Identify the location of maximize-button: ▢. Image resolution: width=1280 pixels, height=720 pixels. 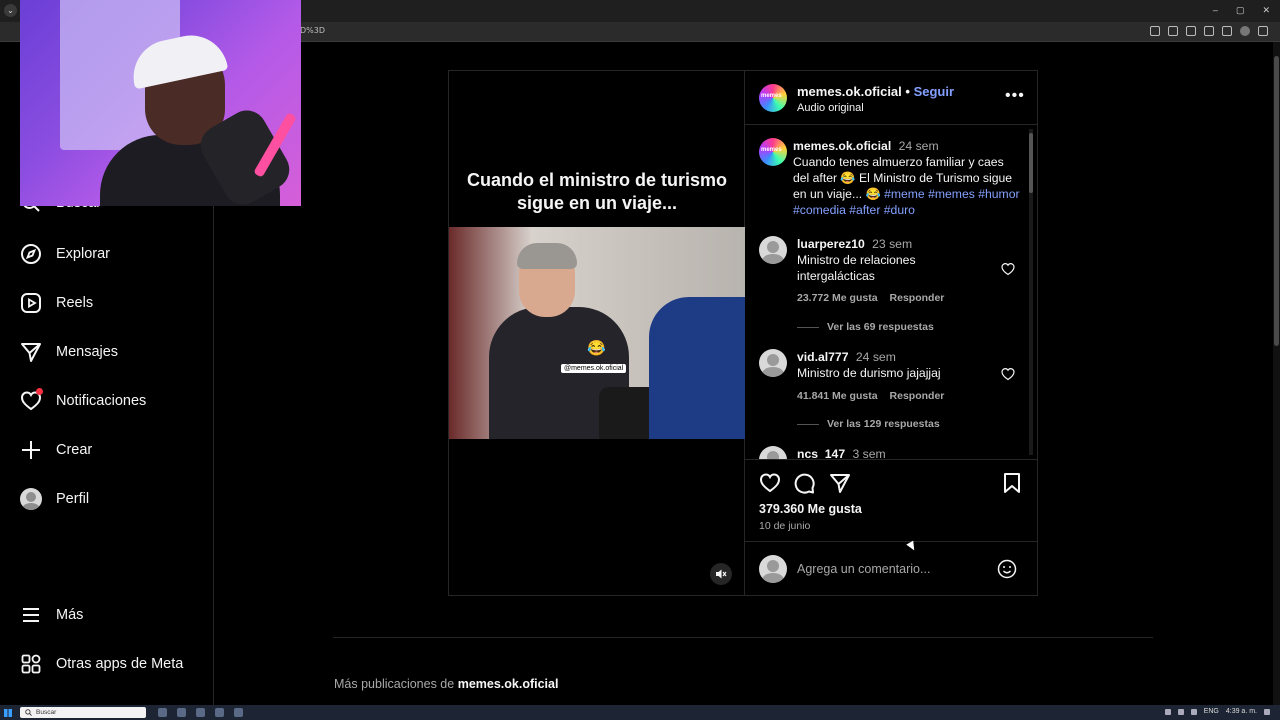
(1240, 10).